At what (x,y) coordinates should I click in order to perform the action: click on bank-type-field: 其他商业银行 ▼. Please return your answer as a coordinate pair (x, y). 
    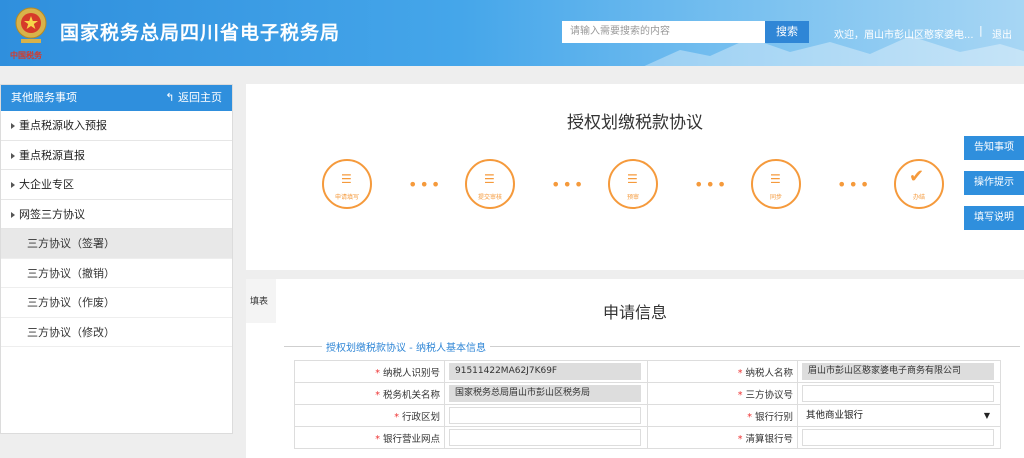
    Looking at the image, I should click on (899, 415).